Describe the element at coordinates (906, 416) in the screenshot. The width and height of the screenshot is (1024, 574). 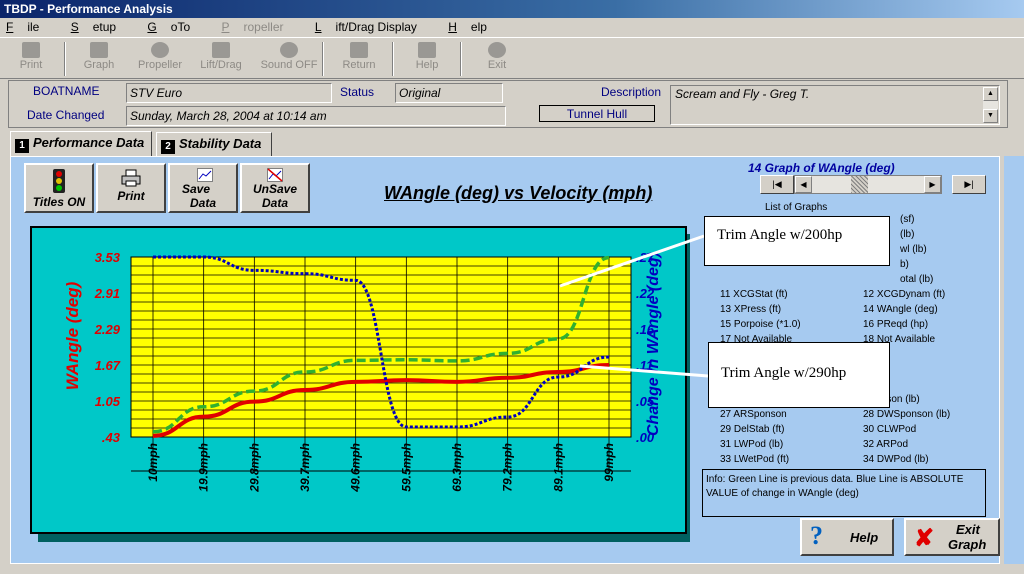
I see `graph-list-item: 28 DWSponson (lb)` at that location.